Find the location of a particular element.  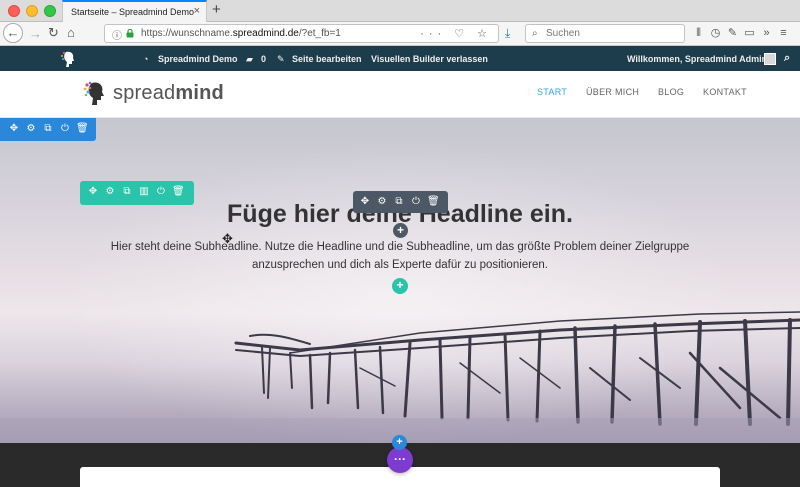

search-input: ⌕ Suchen is located at coordinates (605, 33).